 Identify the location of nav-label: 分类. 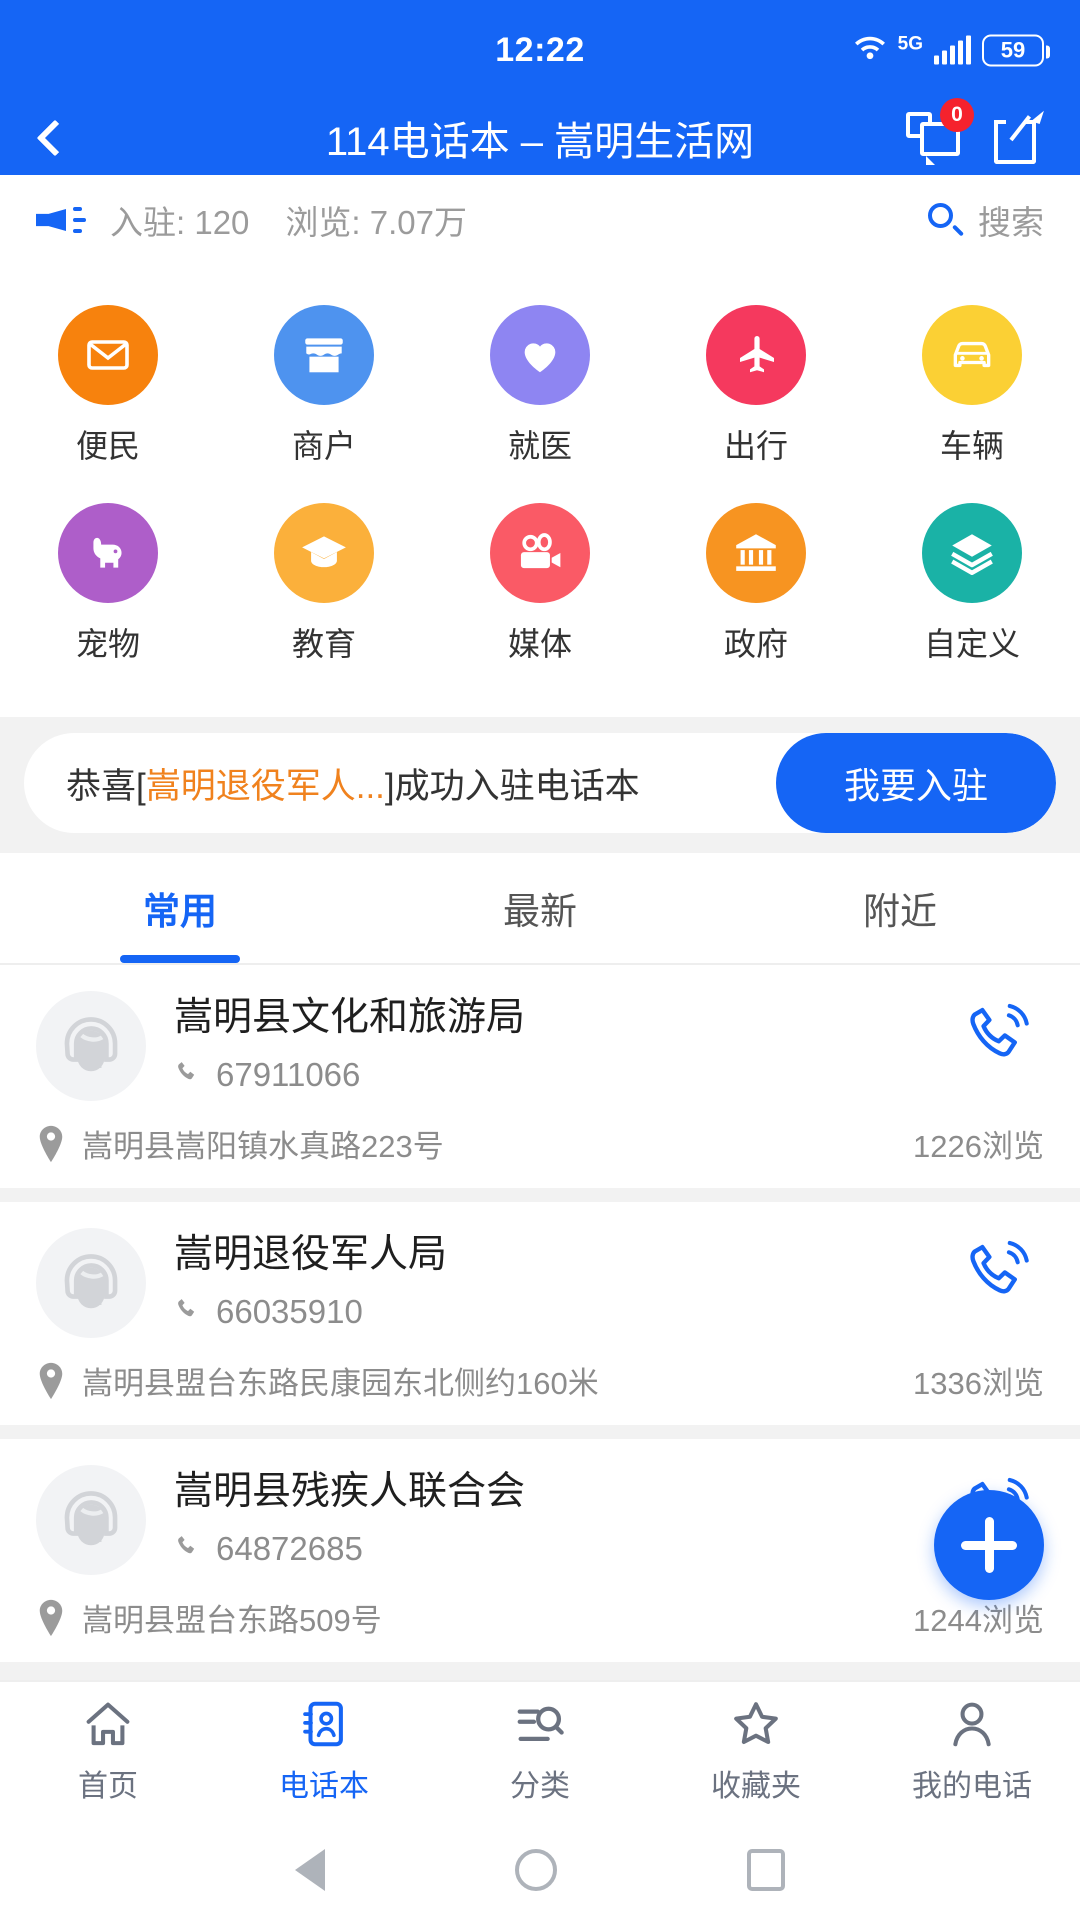
(540, 1786).